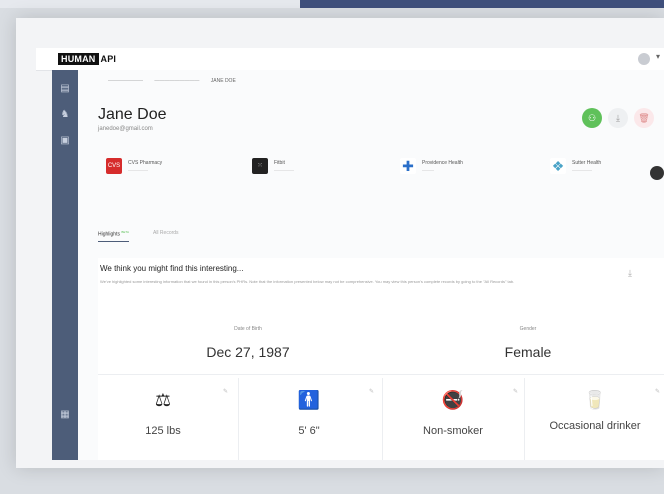 The image size is (664, 494). What do you see at coordinates (658, 56) in the screenshot?
I see `chevron-down-icon: ▾` at bounding box center [658, 56].